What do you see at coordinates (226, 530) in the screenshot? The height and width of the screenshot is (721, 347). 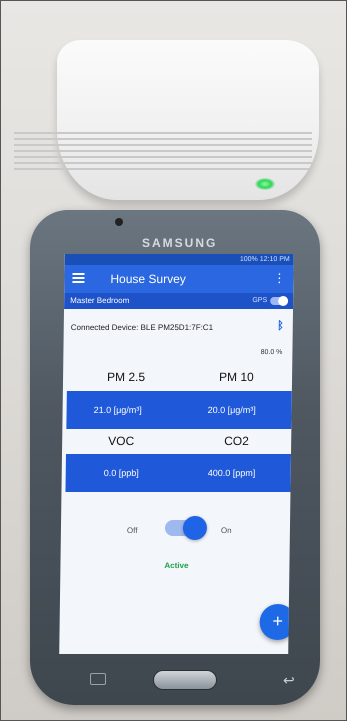 I see `on-label: On` at bounding box center [226, 530].